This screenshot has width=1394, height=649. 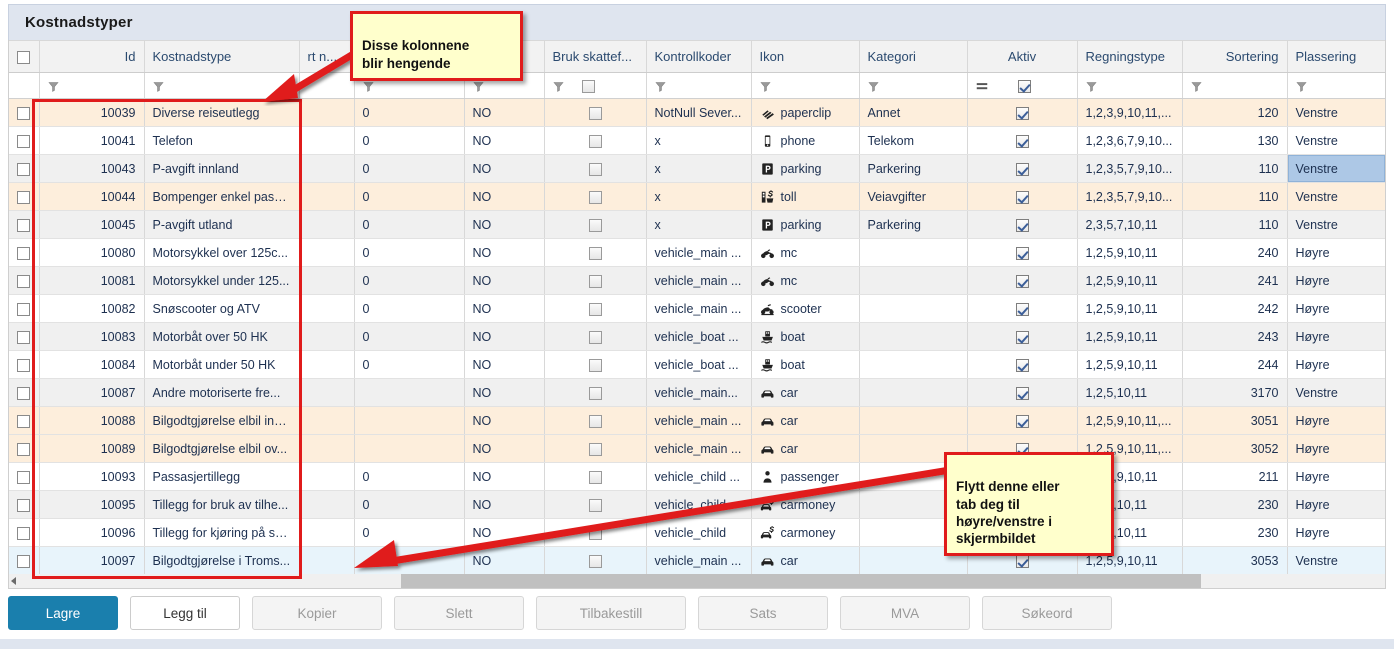 What do you see at coordinates (222, 168) in the screenshot?
I see `cell-name: P-avgift innland` at bounding box center [222, 168].